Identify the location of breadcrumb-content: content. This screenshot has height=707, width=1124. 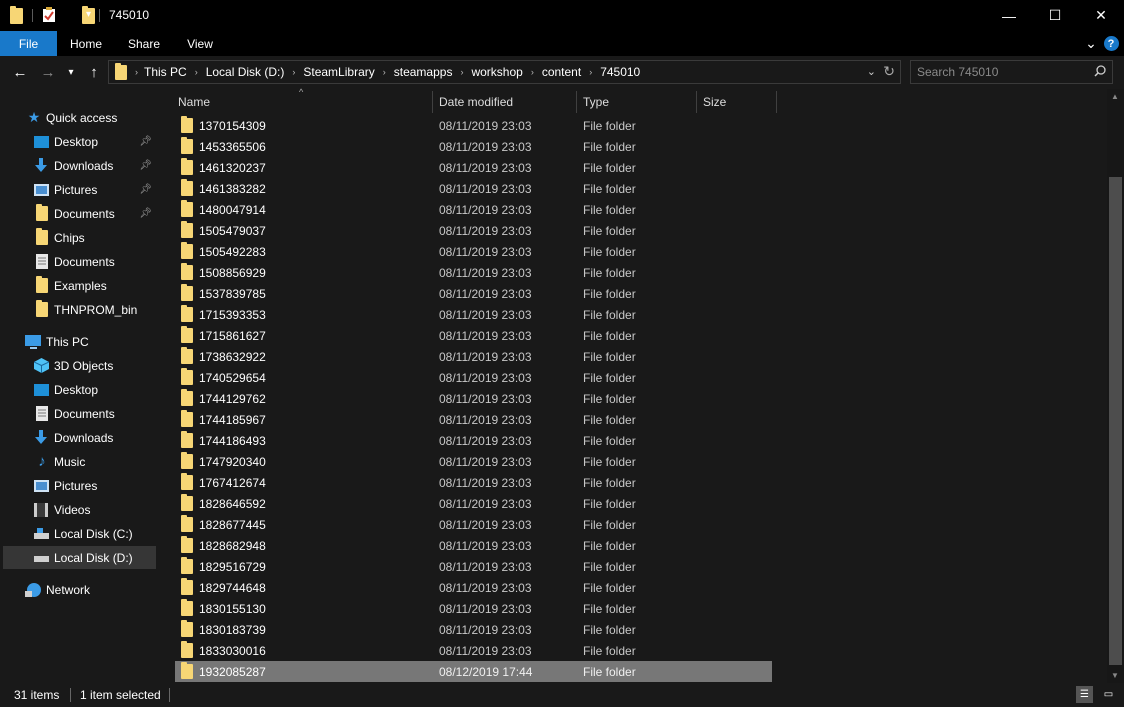
(561, 72).